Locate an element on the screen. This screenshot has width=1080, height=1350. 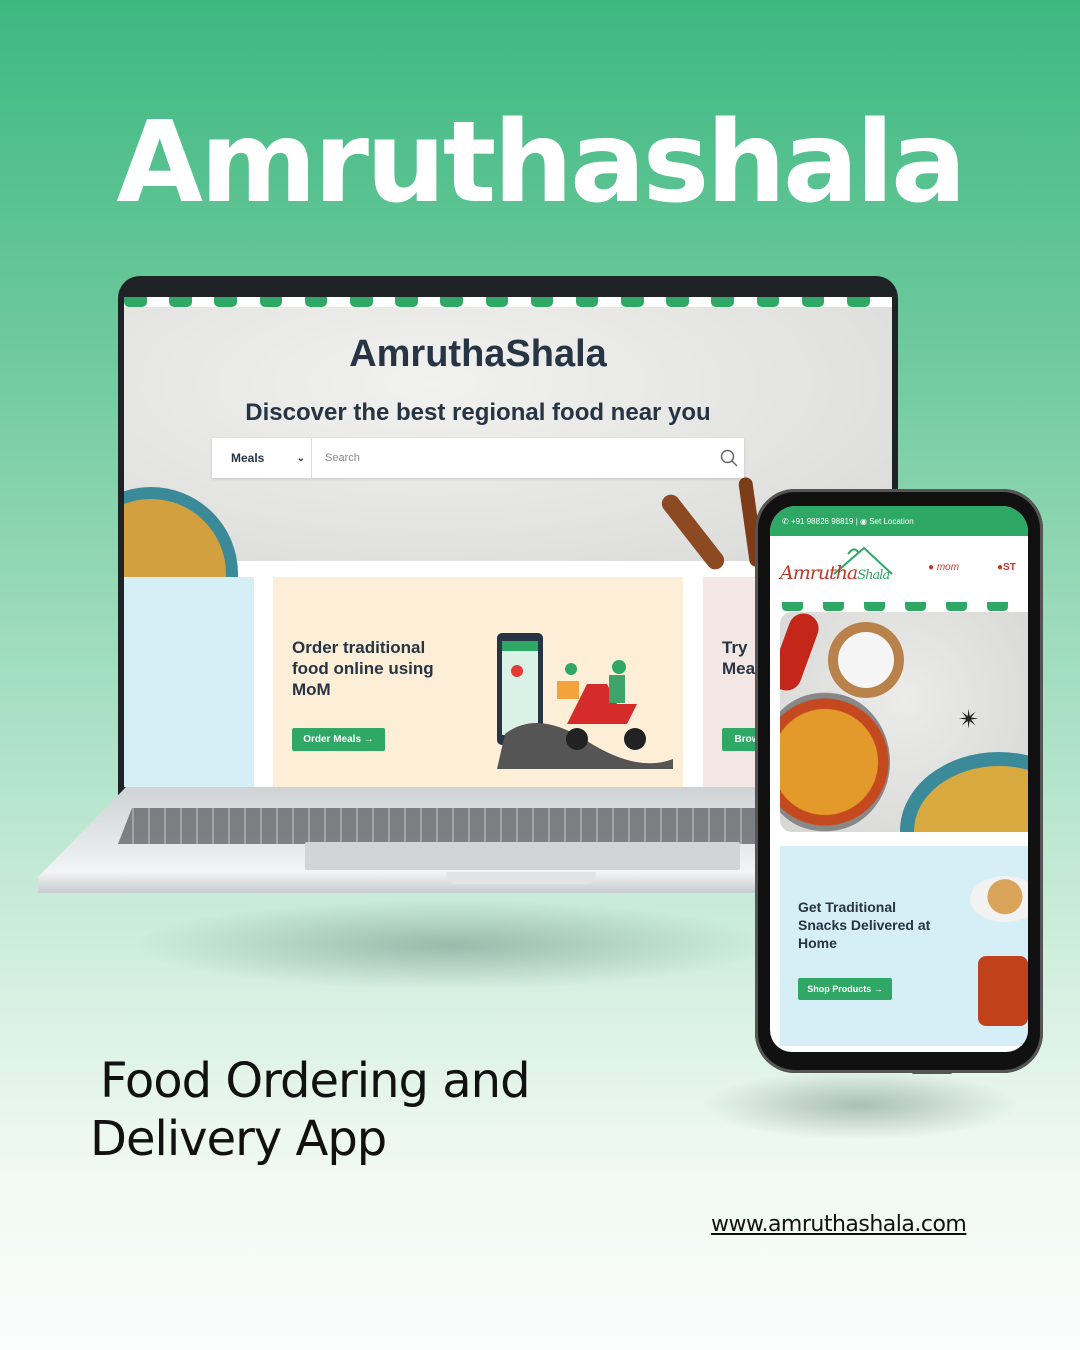
shop-products-button-label: Shop Products is located at coordinates (839, 989).